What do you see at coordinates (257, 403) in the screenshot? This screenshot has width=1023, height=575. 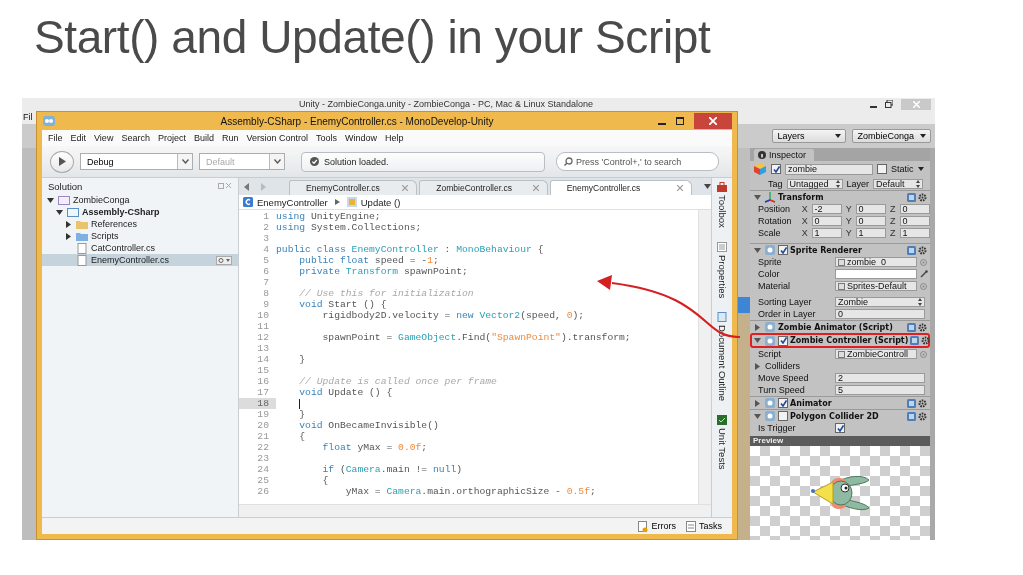 I see `line-number: 18` at bounding box center [257, 403].